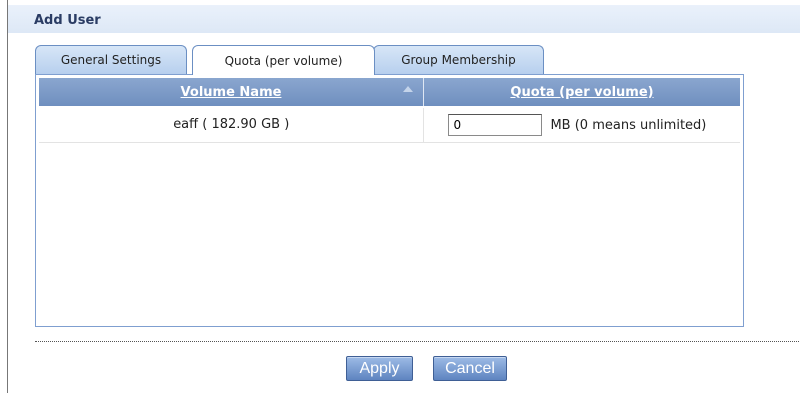  What do you see at coordinates (67, 20) in the screenshot?
I see `page-title: Add User` at bounding box center [67, 20].